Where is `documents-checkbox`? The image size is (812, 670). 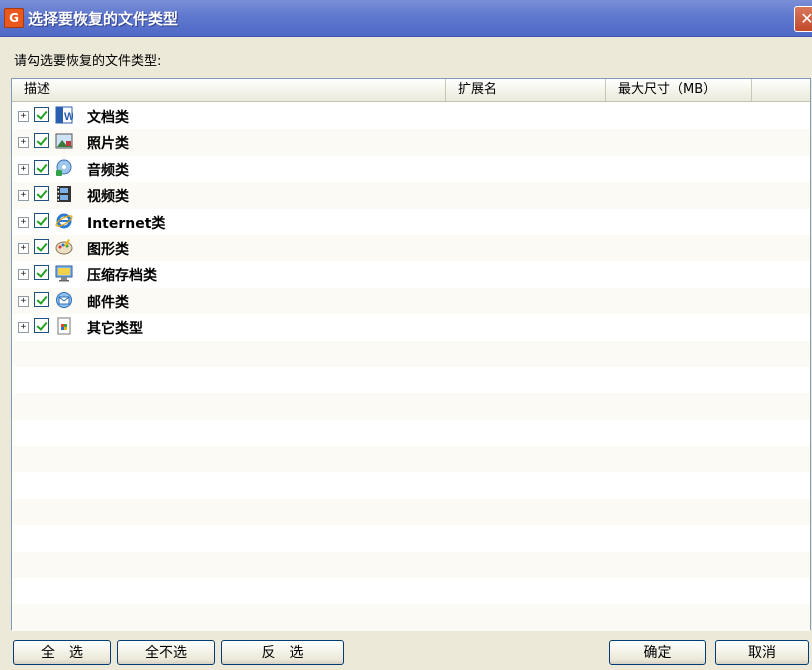
documents-checkbox is located at coordinates (41, 114).